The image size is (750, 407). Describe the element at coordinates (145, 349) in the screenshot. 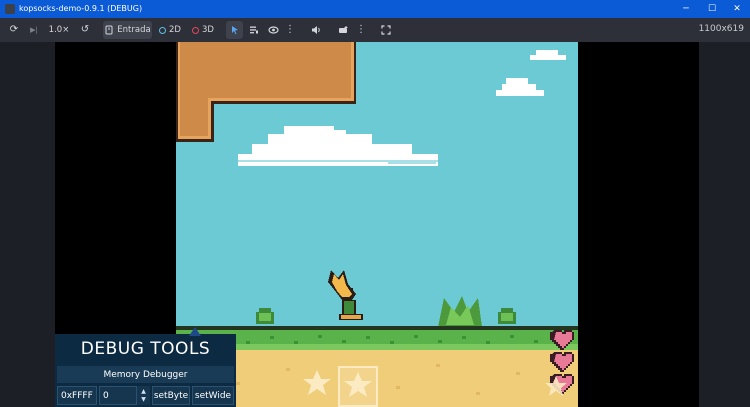

I see `debug-tools-title: DEBUG TOOLS` at that location.